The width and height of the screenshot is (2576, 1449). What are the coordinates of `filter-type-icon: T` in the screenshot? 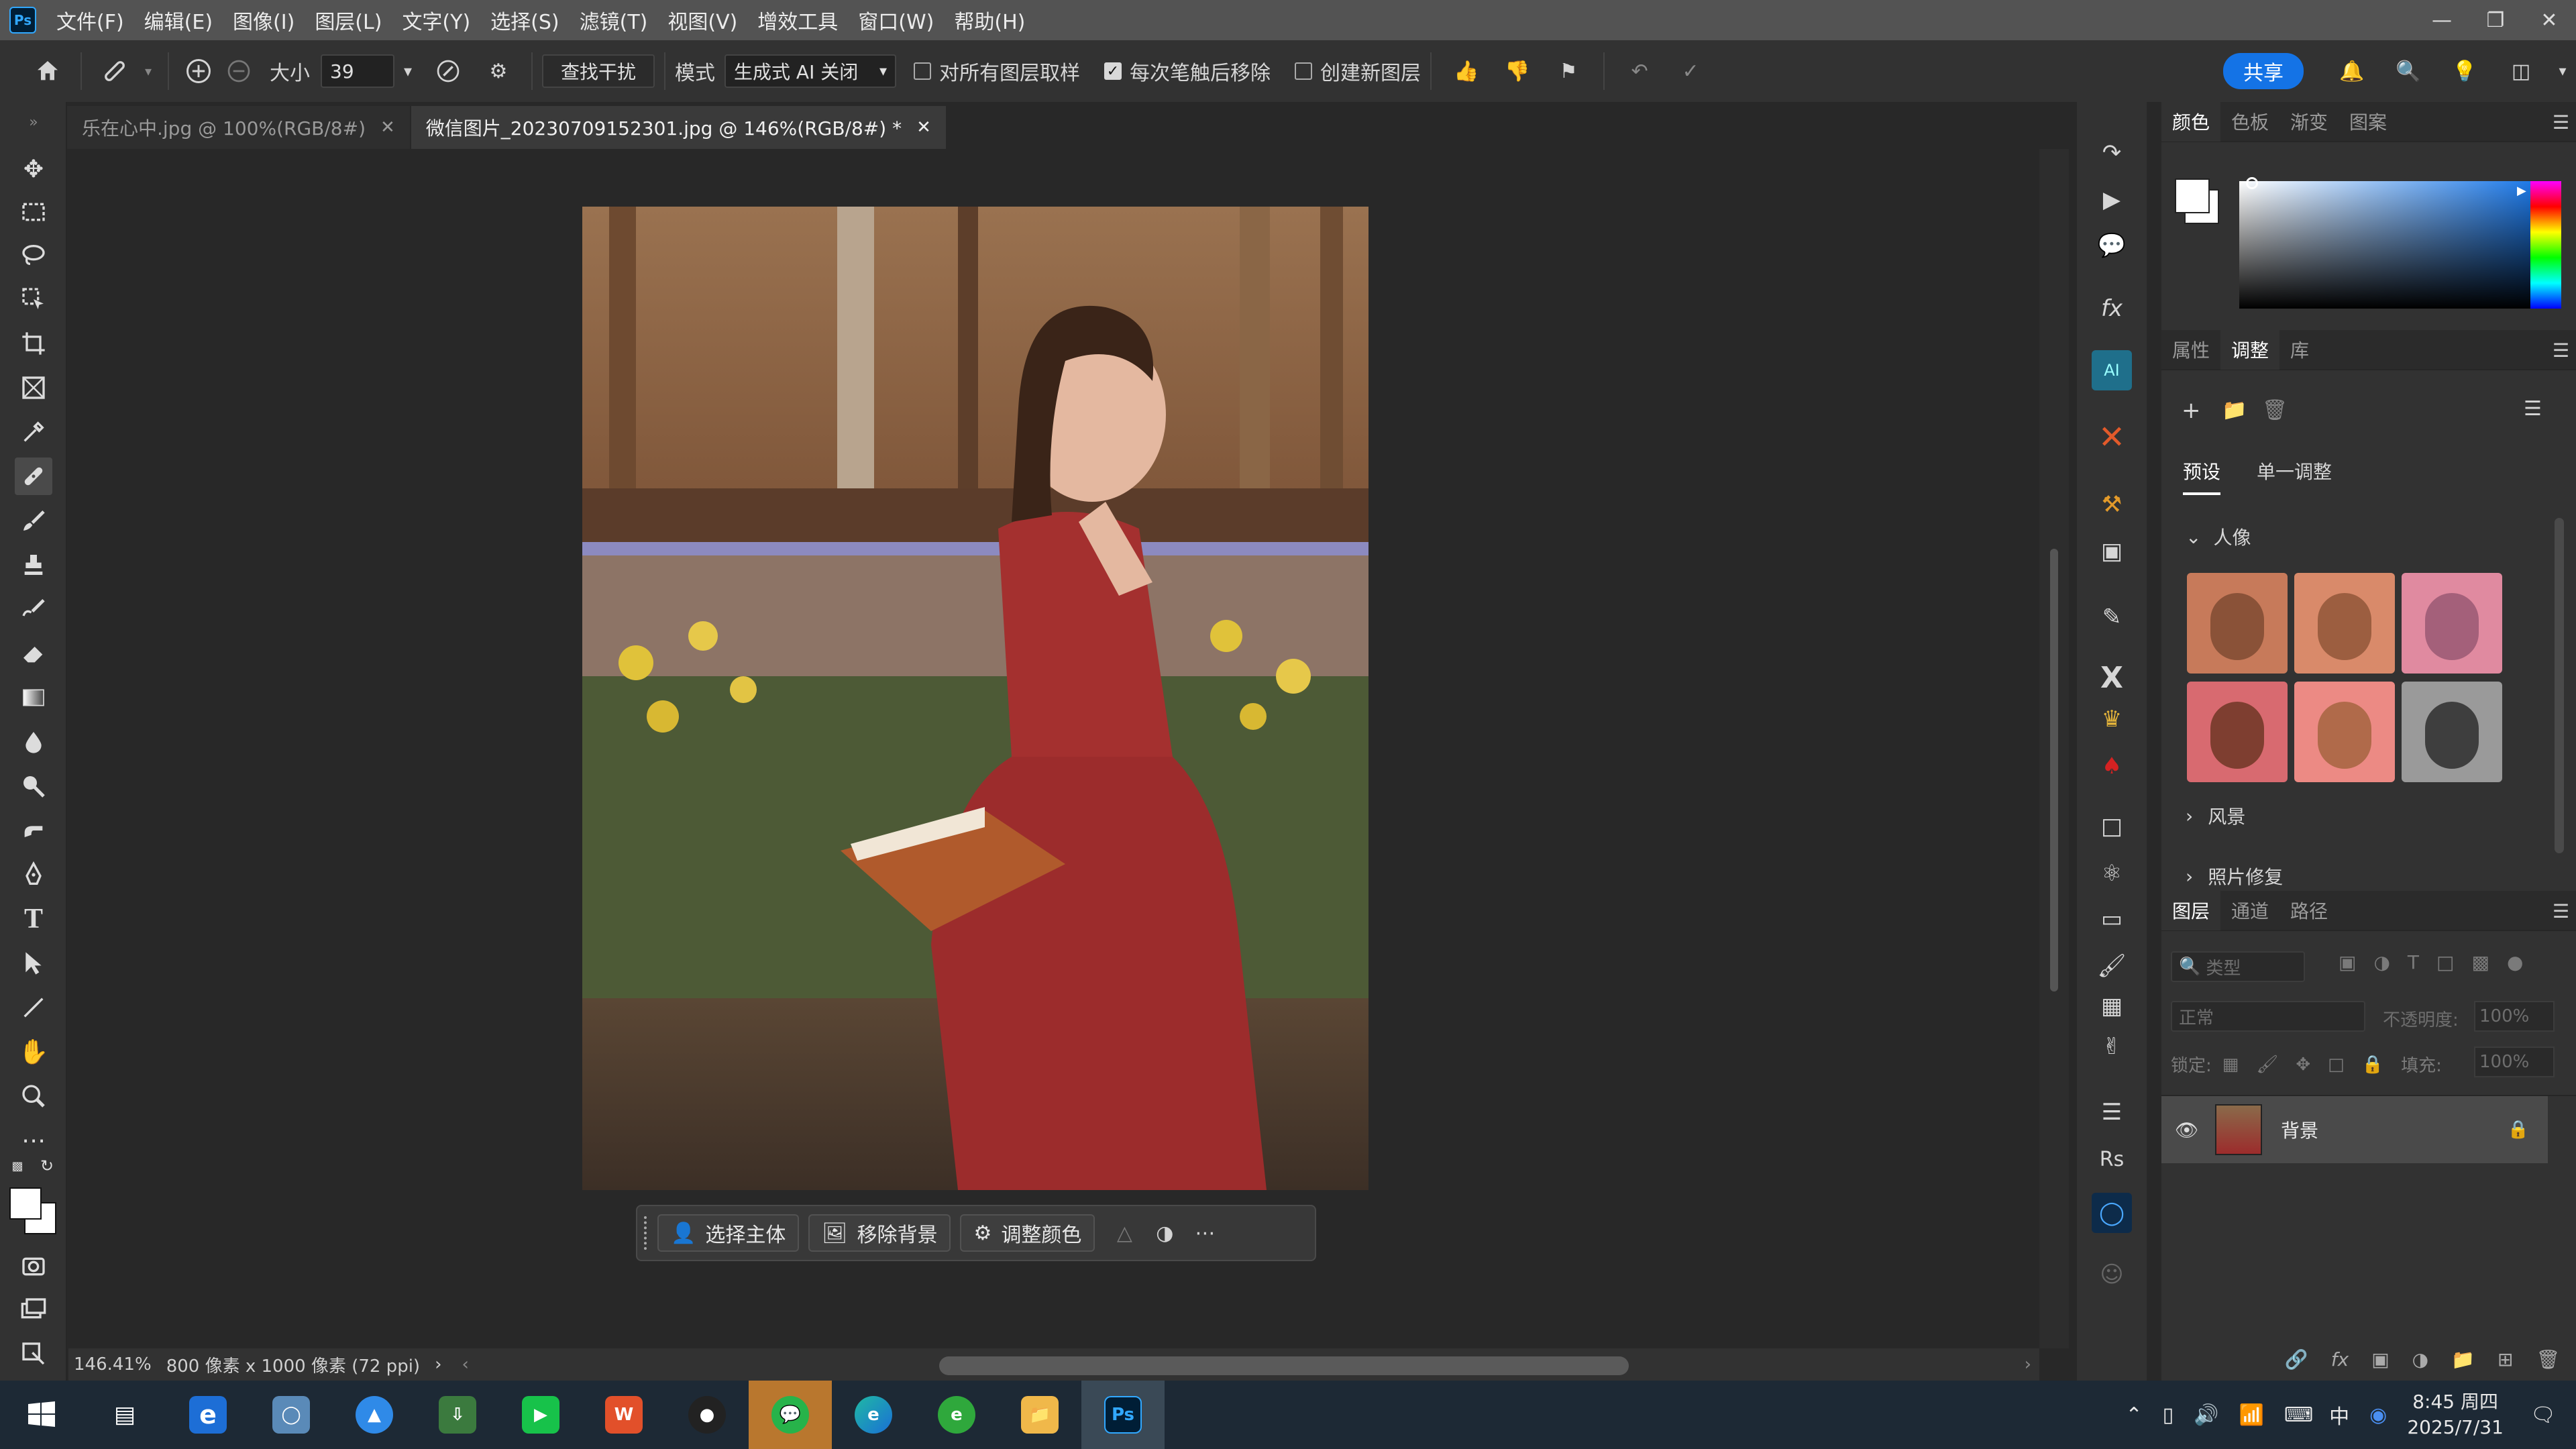 It's located at (2413, 962).